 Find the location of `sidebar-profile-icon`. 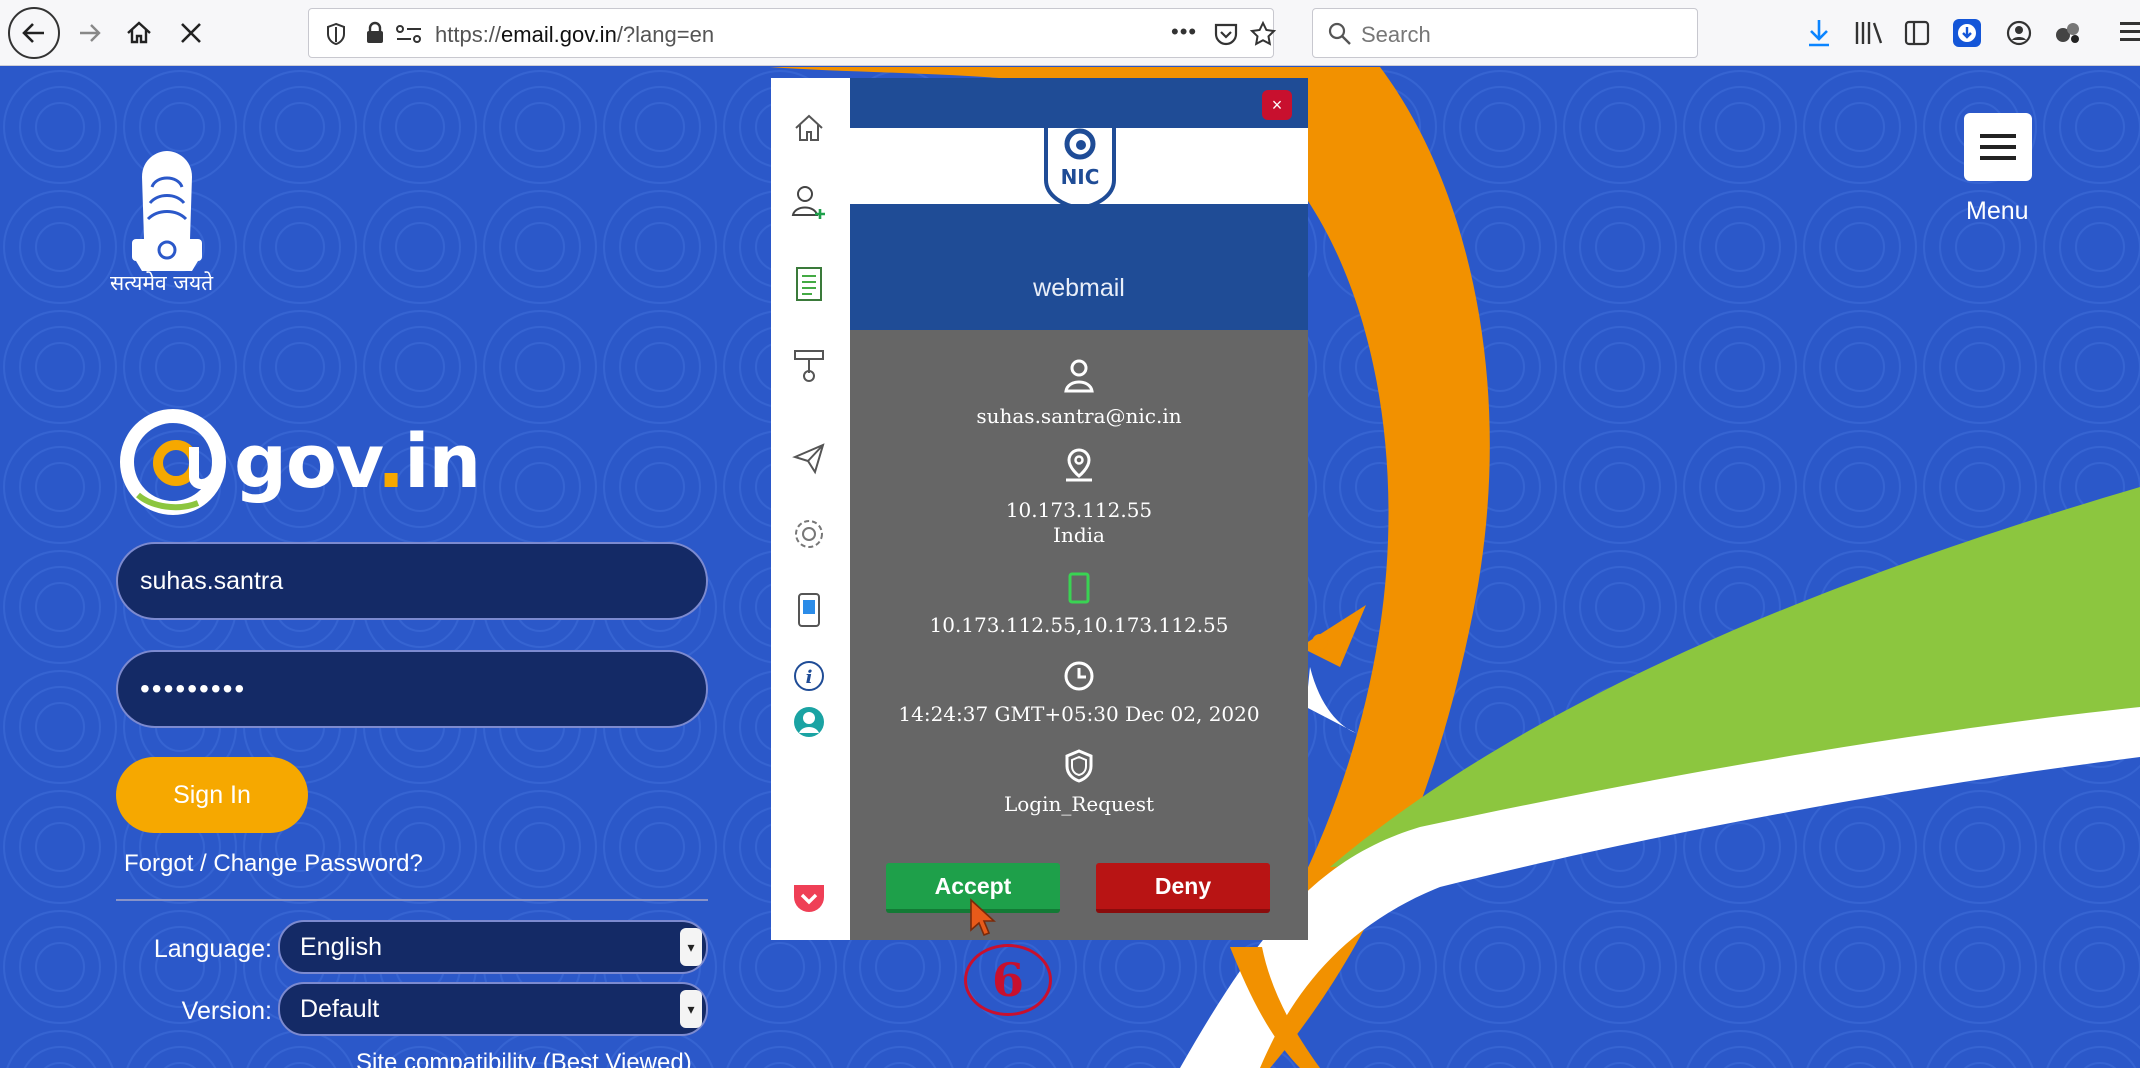

sidebar-profile-icon is located at coordinates (809, 722).